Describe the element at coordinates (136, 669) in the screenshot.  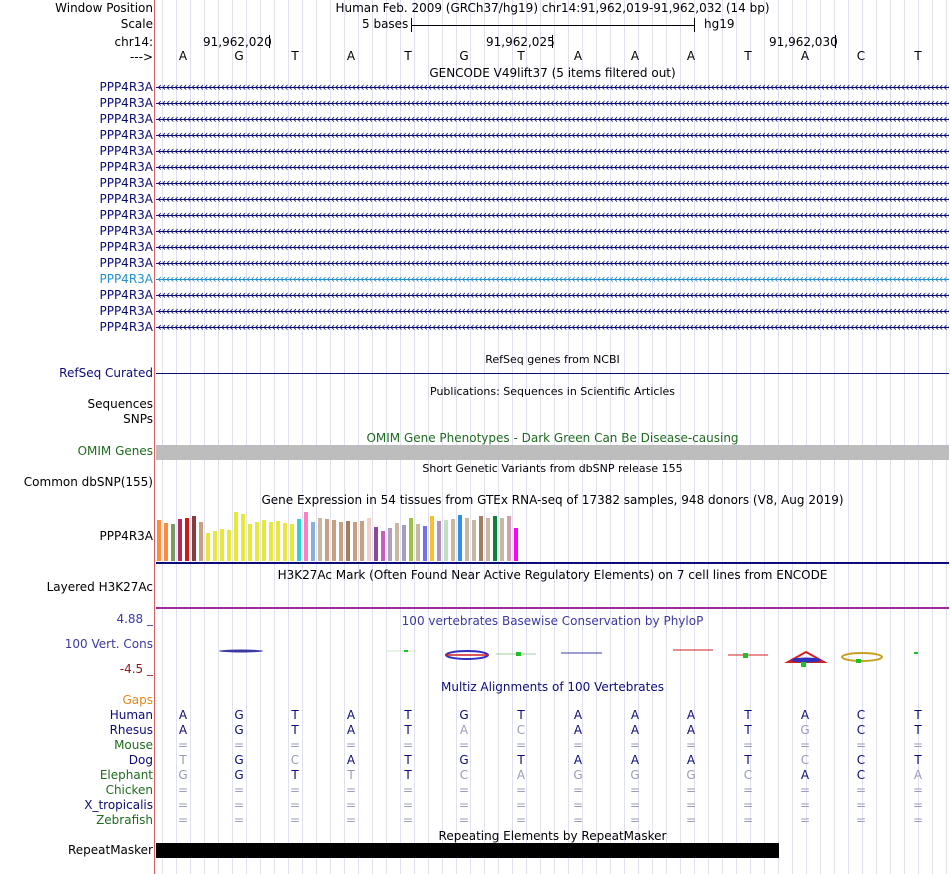
I see `phylop-min-label: -4.5 _` at that location.